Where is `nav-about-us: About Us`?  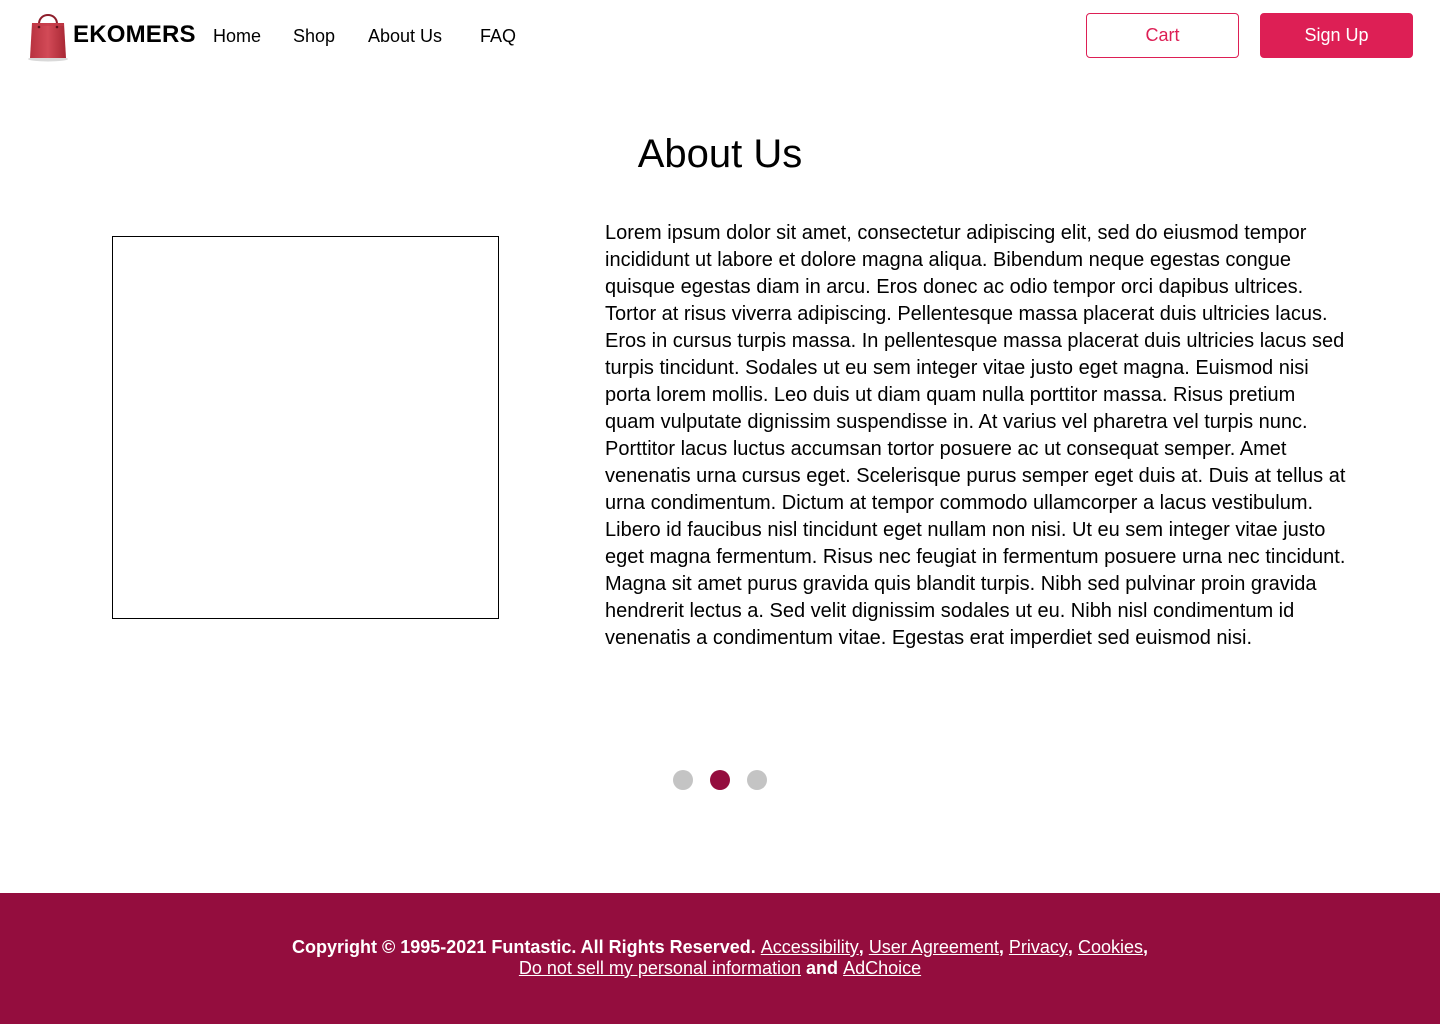
nav-about-us: About Us is located at coordinates (405, 36).